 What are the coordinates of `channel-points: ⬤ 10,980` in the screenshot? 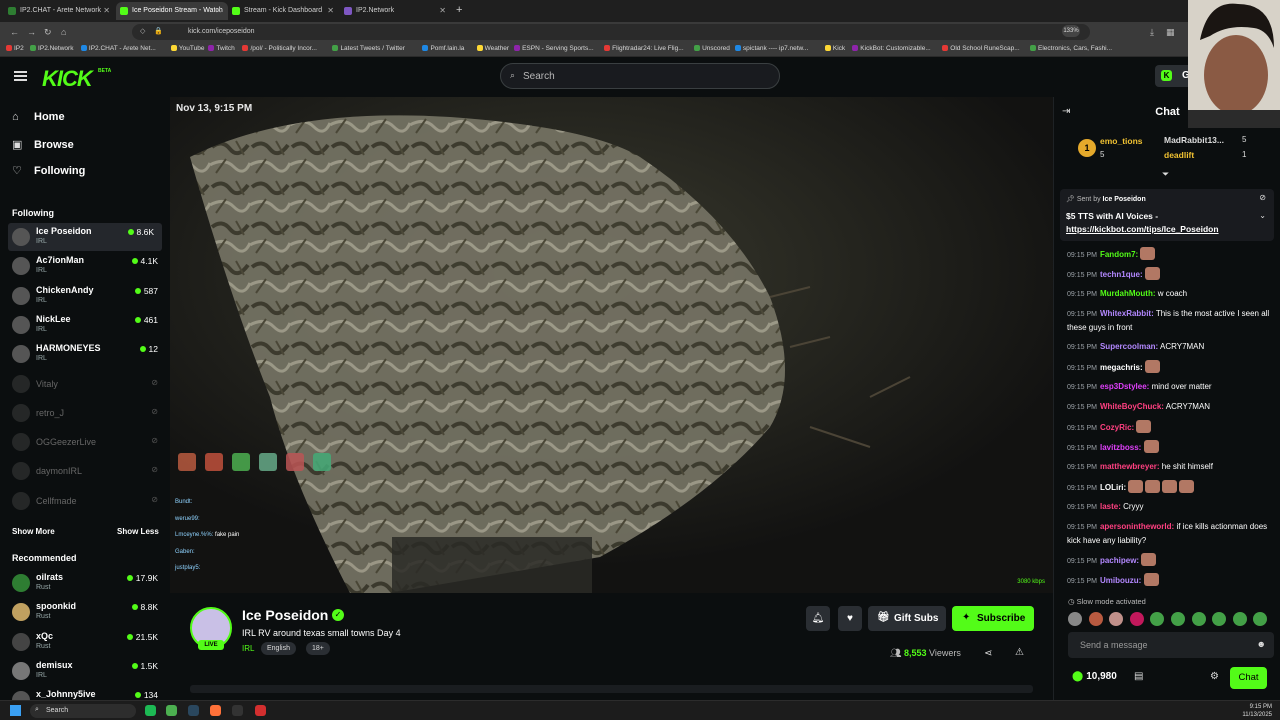 It's located at (1094, 676).